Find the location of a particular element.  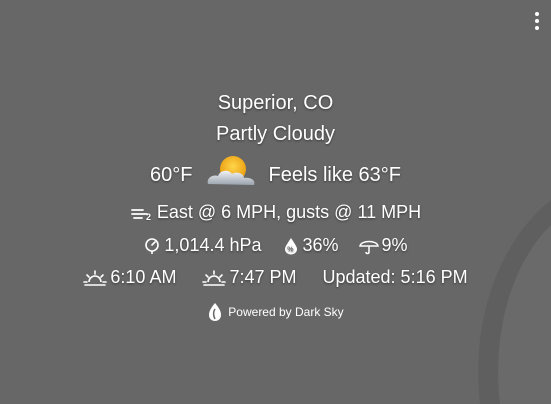

more-vertical-icon is located at coordinates (537, 21).